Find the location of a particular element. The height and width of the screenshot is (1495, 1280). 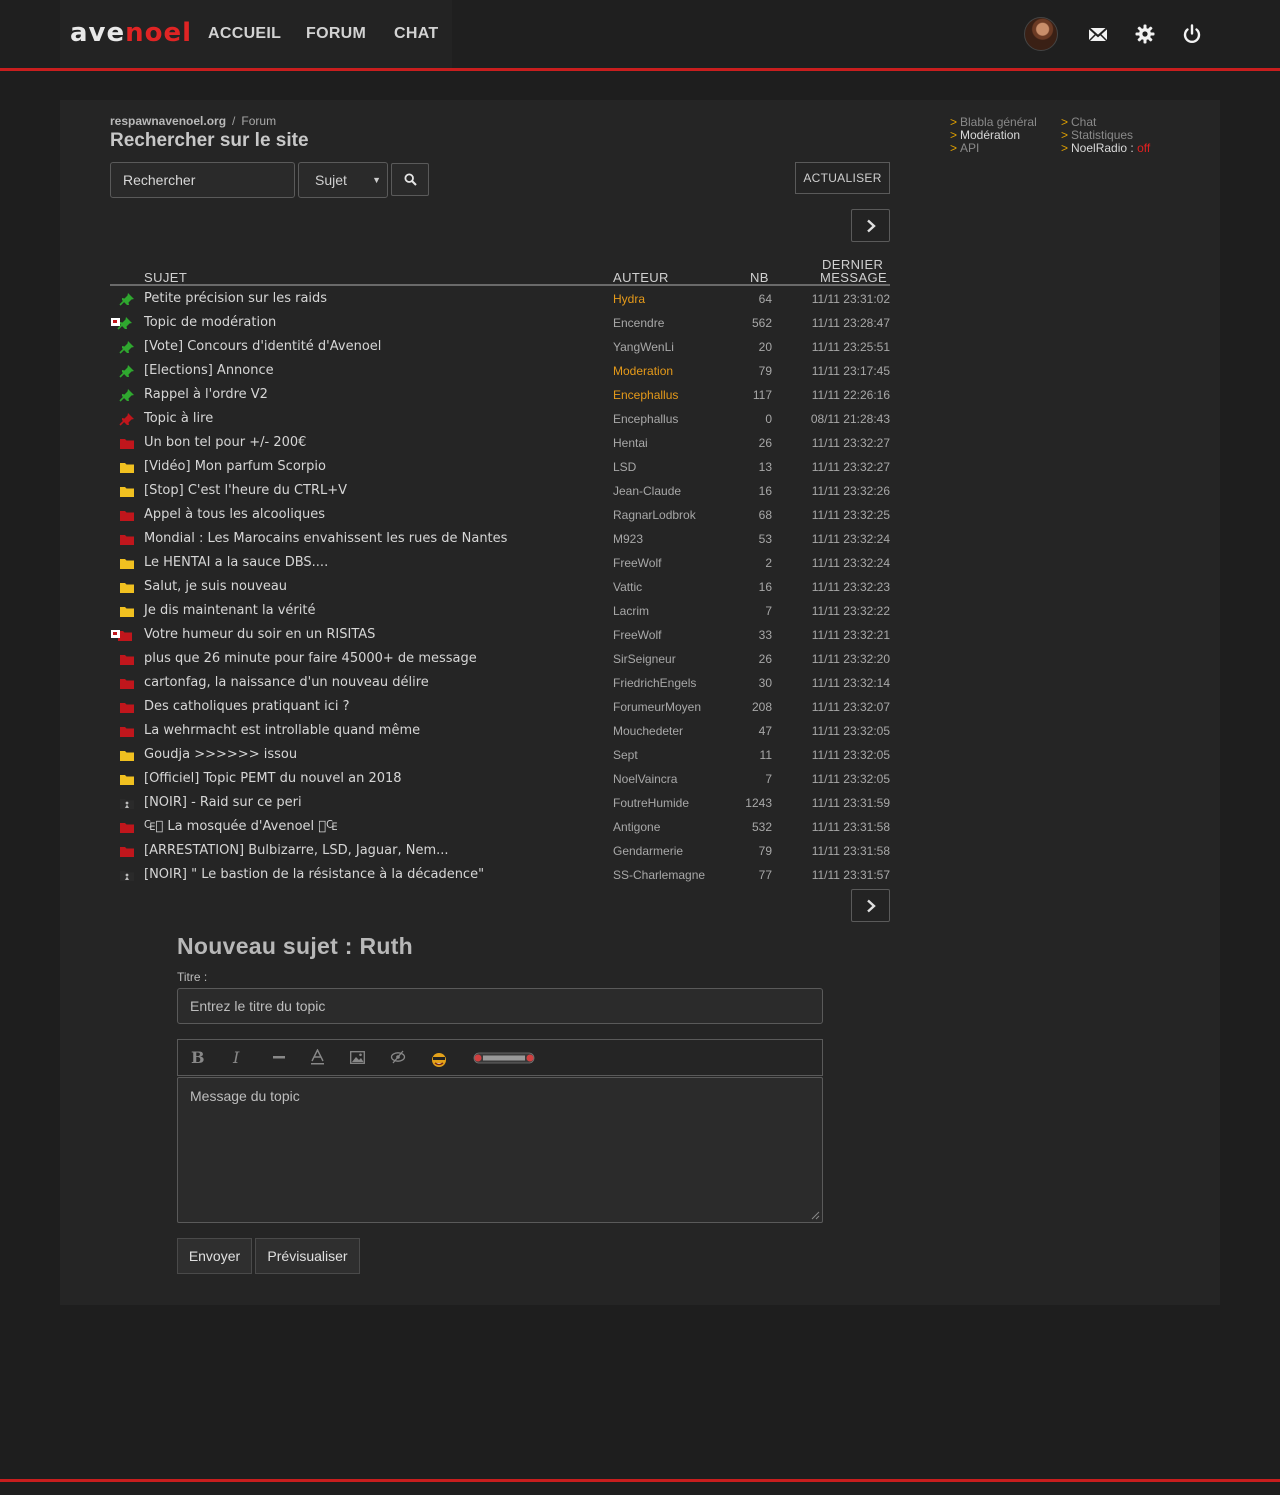

topic-author-link: Antigone is located at coordinates (636, 827).